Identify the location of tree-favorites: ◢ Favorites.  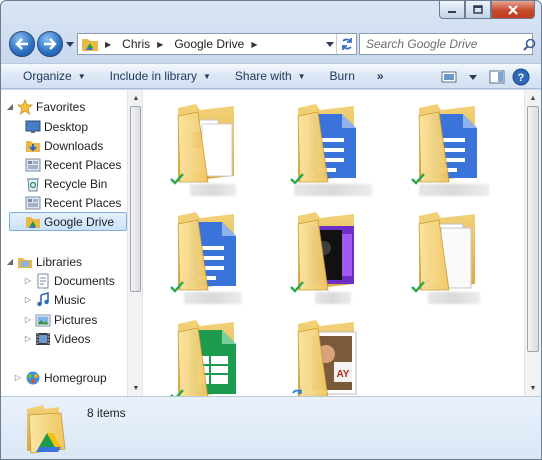
(45, 106).